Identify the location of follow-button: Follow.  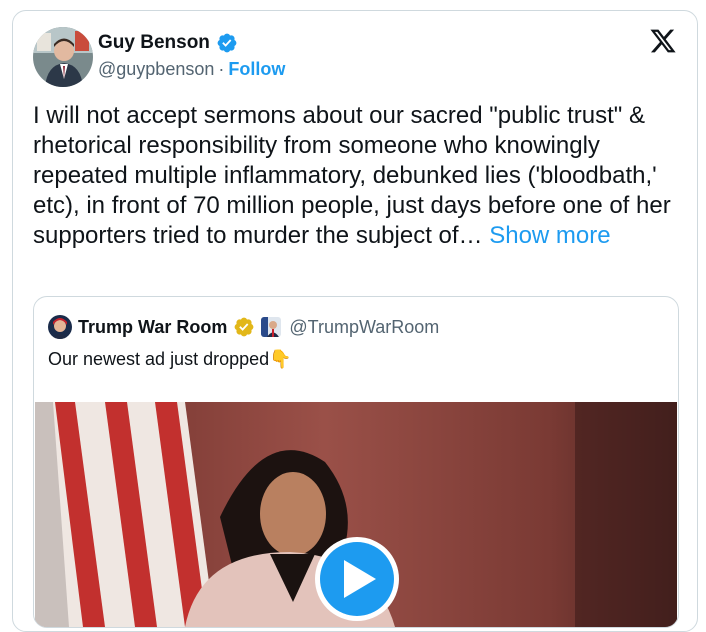
(256, 69).